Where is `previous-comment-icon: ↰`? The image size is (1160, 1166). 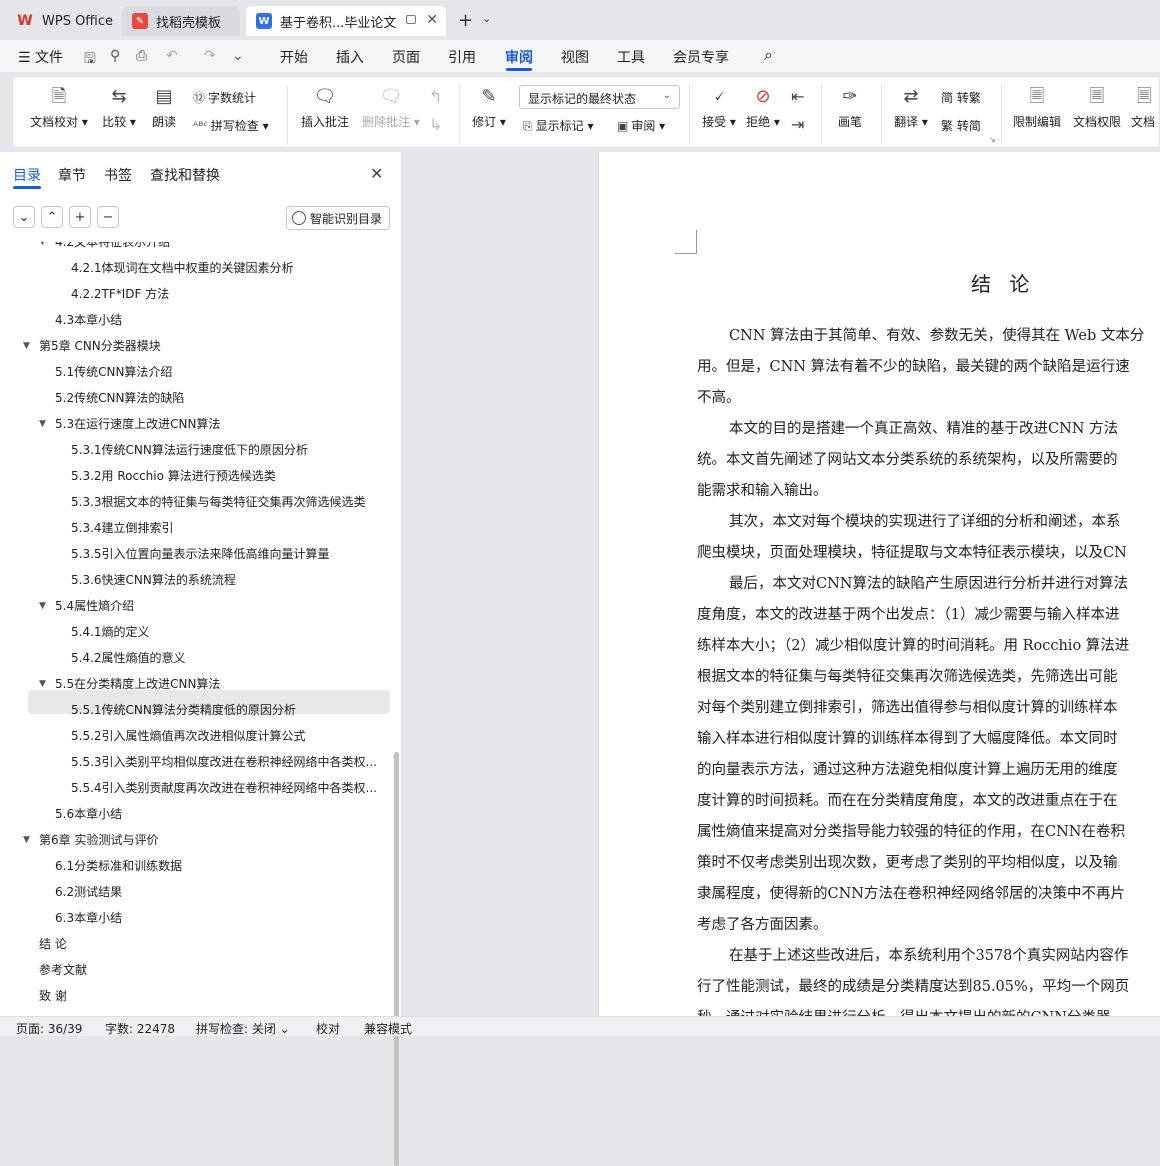
previous-comment-icon: ↰ is located at coordinates (435, 96).